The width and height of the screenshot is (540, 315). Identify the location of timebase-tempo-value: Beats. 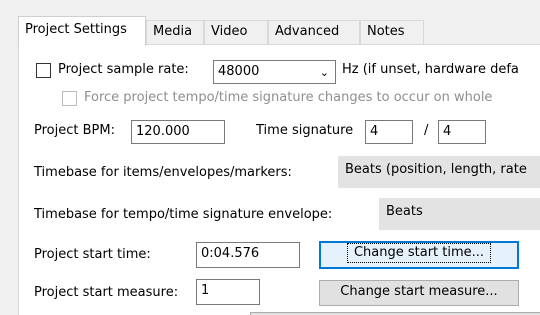
(404, 211).